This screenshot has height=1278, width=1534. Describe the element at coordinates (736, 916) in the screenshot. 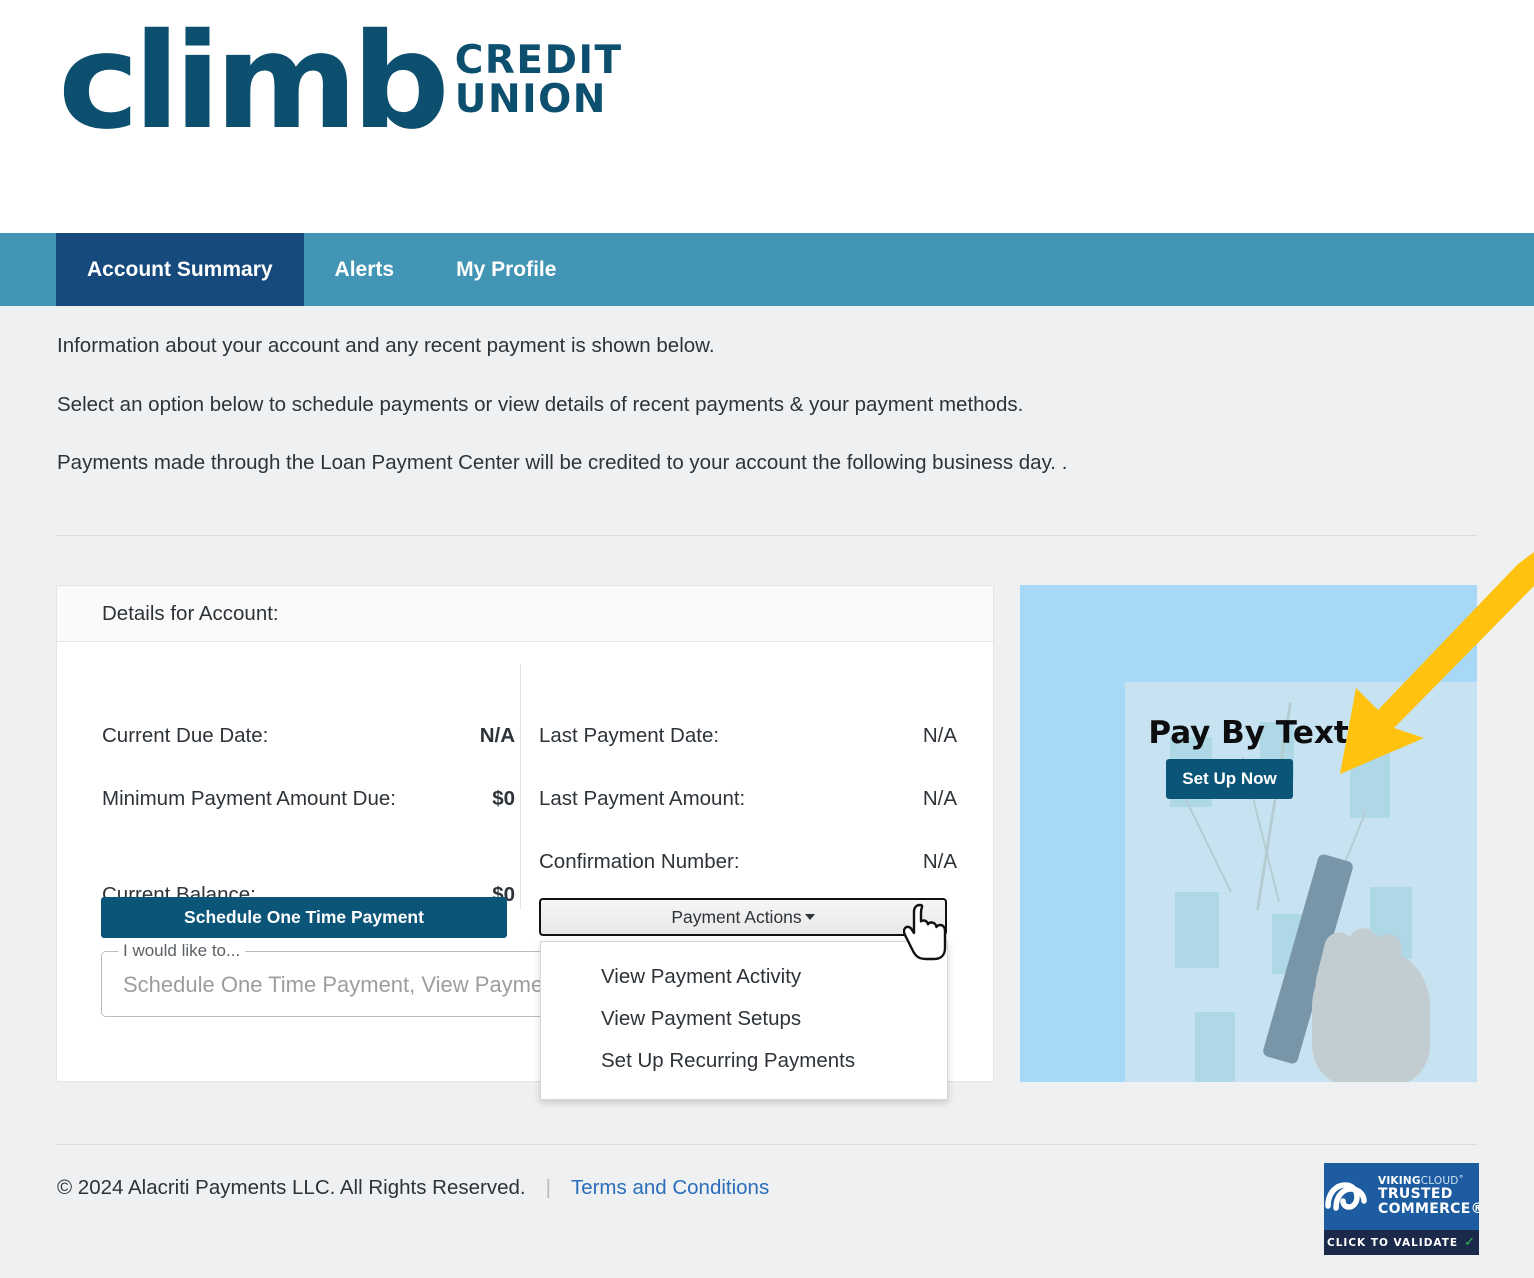

I see `payment-actions-label: Payment Actions` at that location.